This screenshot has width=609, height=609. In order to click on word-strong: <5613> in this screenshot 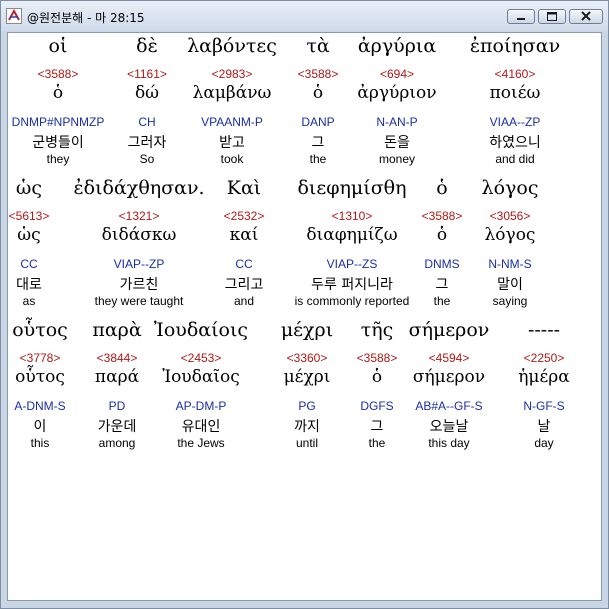, I will do `click(29, 216)`.